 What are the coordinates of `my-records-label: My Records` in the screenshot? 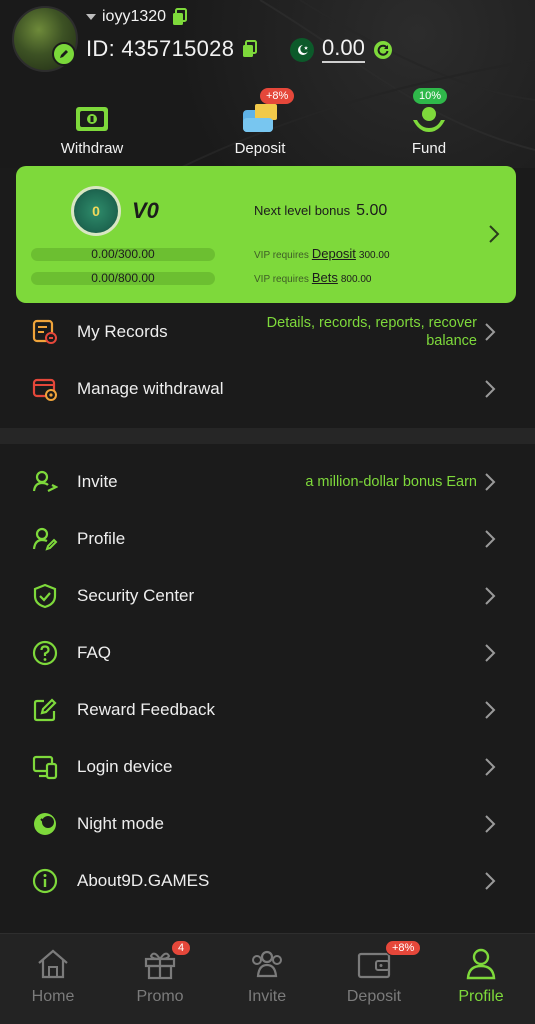 It's located at (122, 331).